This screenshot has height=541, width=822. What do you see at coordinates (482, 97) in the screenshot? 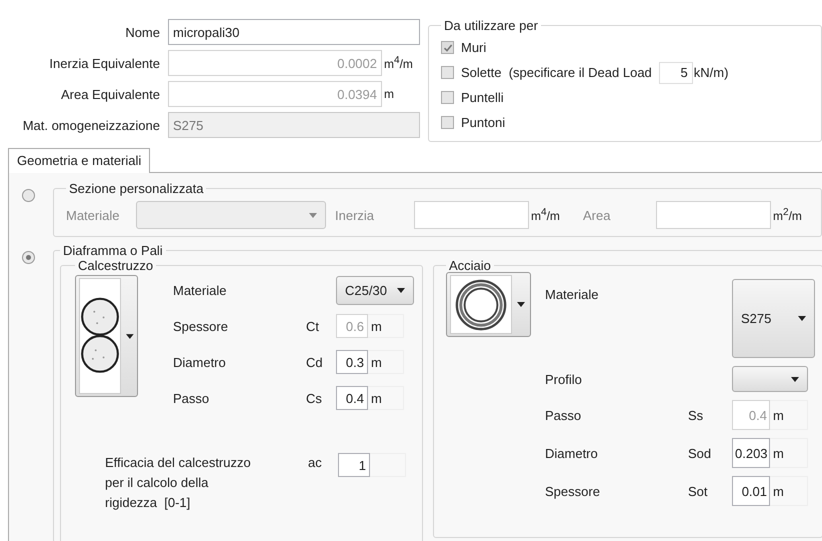
I see `option-label: Puntelli` at bounding box center [482, 97].